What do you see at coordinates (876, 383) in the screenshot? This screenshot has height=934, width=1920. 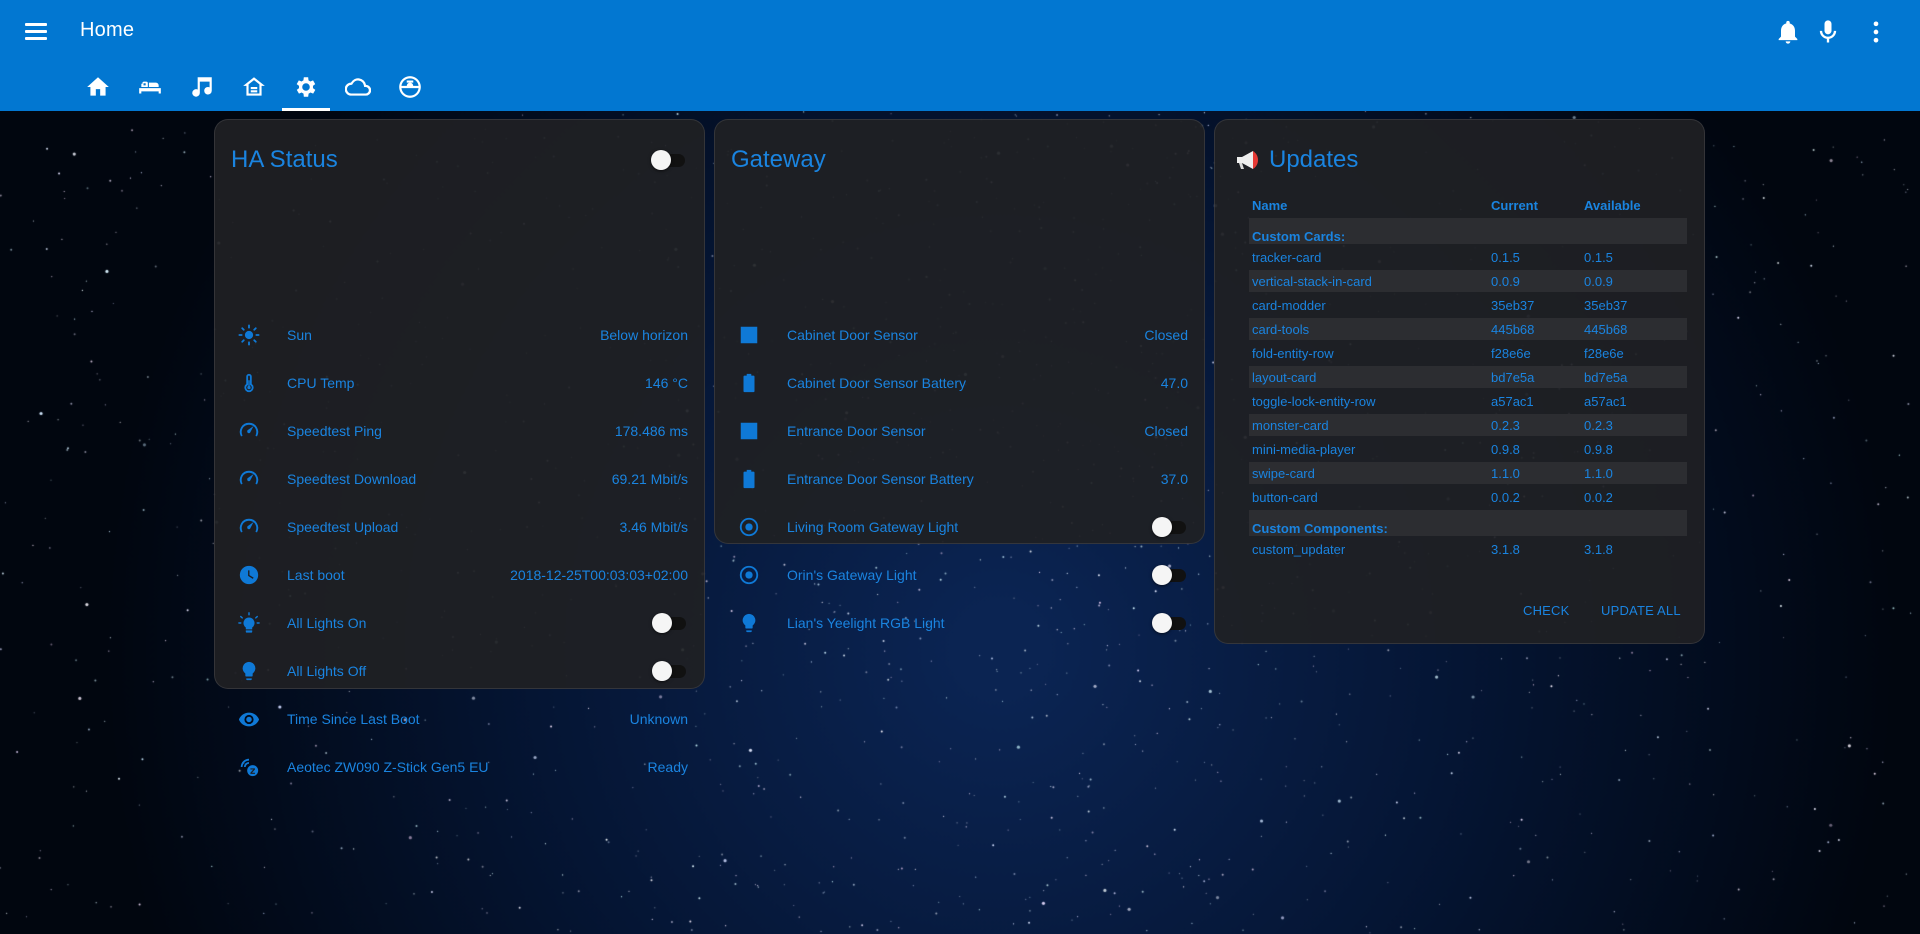 I see `entity-name: Cabinet Door Sensor Battery` at bounding box center [876, 383].